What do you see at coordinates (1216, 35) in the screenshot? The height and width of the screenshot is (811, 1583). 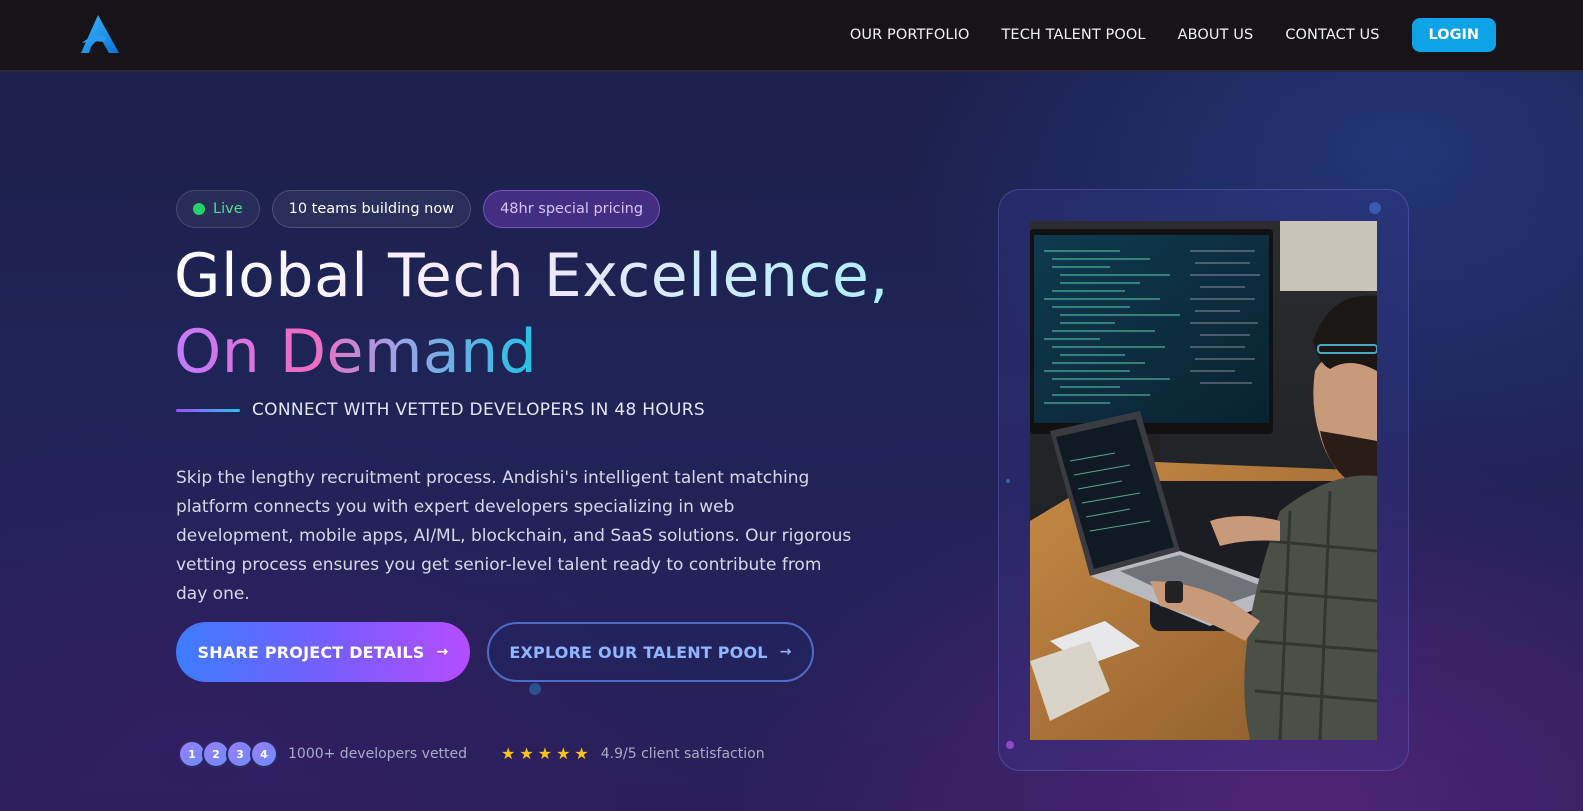 I see `nav-about-us: ABOUT US` at bounding box center [1216, 35].